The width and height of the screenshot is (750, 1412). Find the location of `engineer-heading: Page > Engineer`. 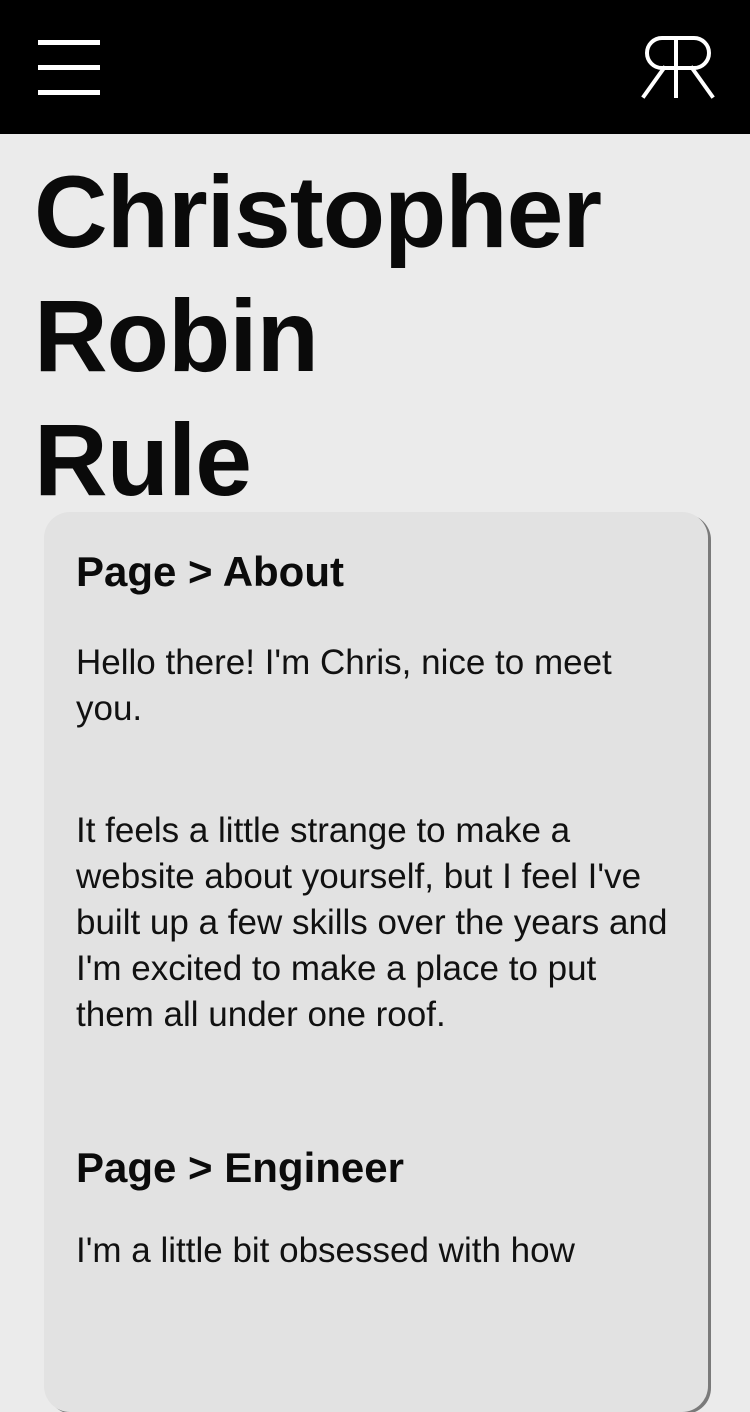

engineer-heading: Page > Engineer is located at coordinates (240, 1167).